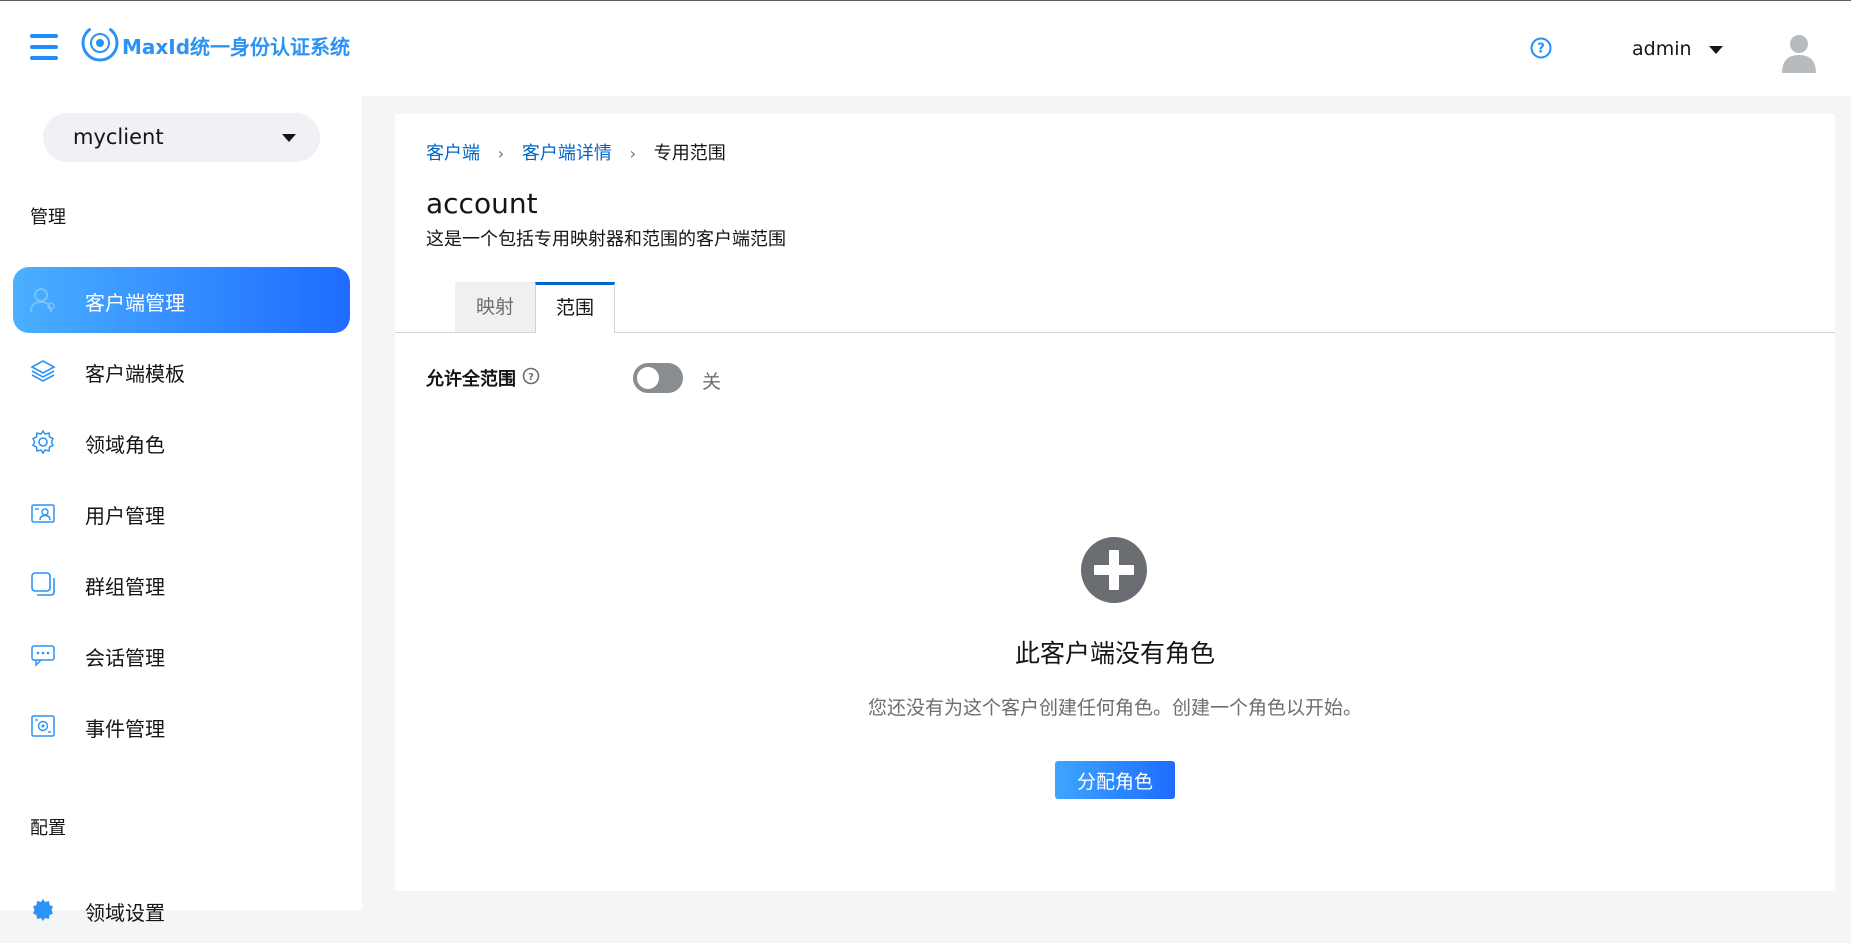 The image size is (1851, 943). I want to click on sidebar-item-label: 事件管理, so click(125, 729).